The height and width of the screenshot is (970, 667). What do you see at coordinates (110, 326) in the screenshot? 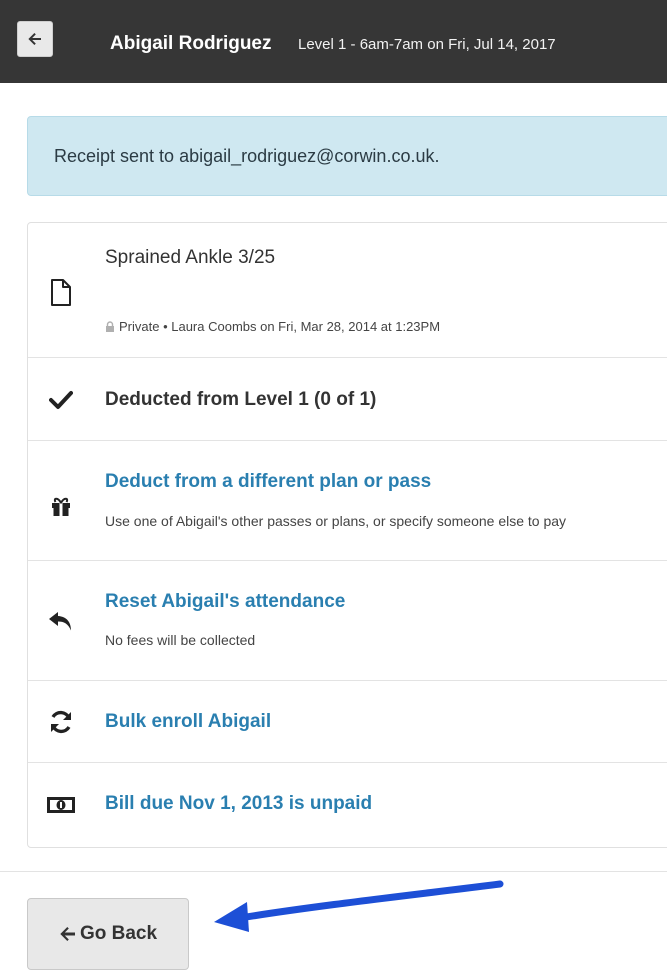
I see `lock-icon` at bounding box center [110, 326].